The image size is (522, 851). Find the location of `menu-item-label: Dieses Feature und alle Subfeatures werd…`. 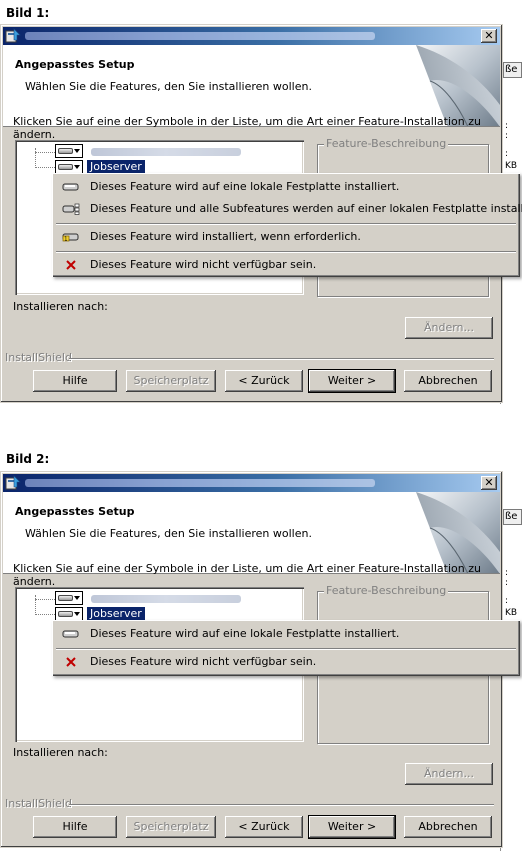

menu-item-label: Dieses Feature und alle Subfeatures werd… is located at coordinates (306, 208).